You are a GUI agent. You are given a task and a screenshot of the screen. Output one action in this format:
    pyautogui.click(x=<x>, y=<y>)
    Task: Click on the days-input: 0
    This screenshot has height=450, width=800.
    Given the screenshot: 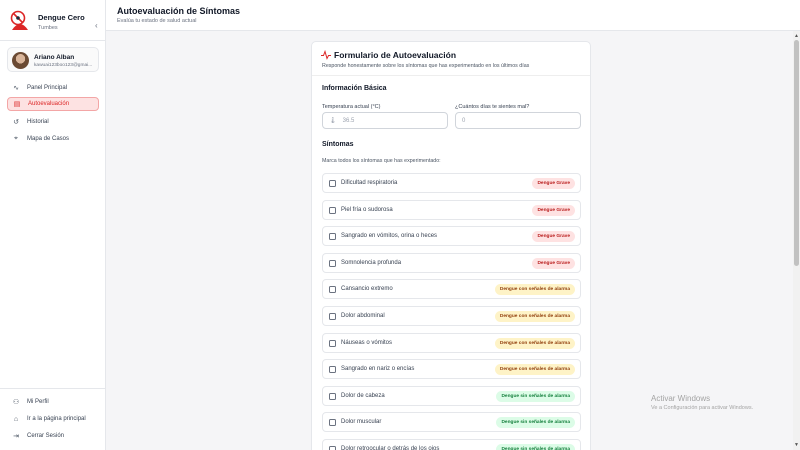 What is the action you would take?
    pyautogui.click(x=518, y=120)
    